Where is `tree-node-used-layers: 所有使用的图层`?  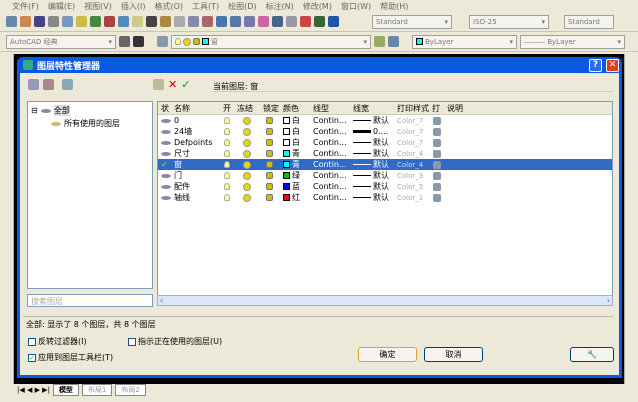 tree-node-used-layers: 所有使用的图层 is located at coordinates (90, 123).